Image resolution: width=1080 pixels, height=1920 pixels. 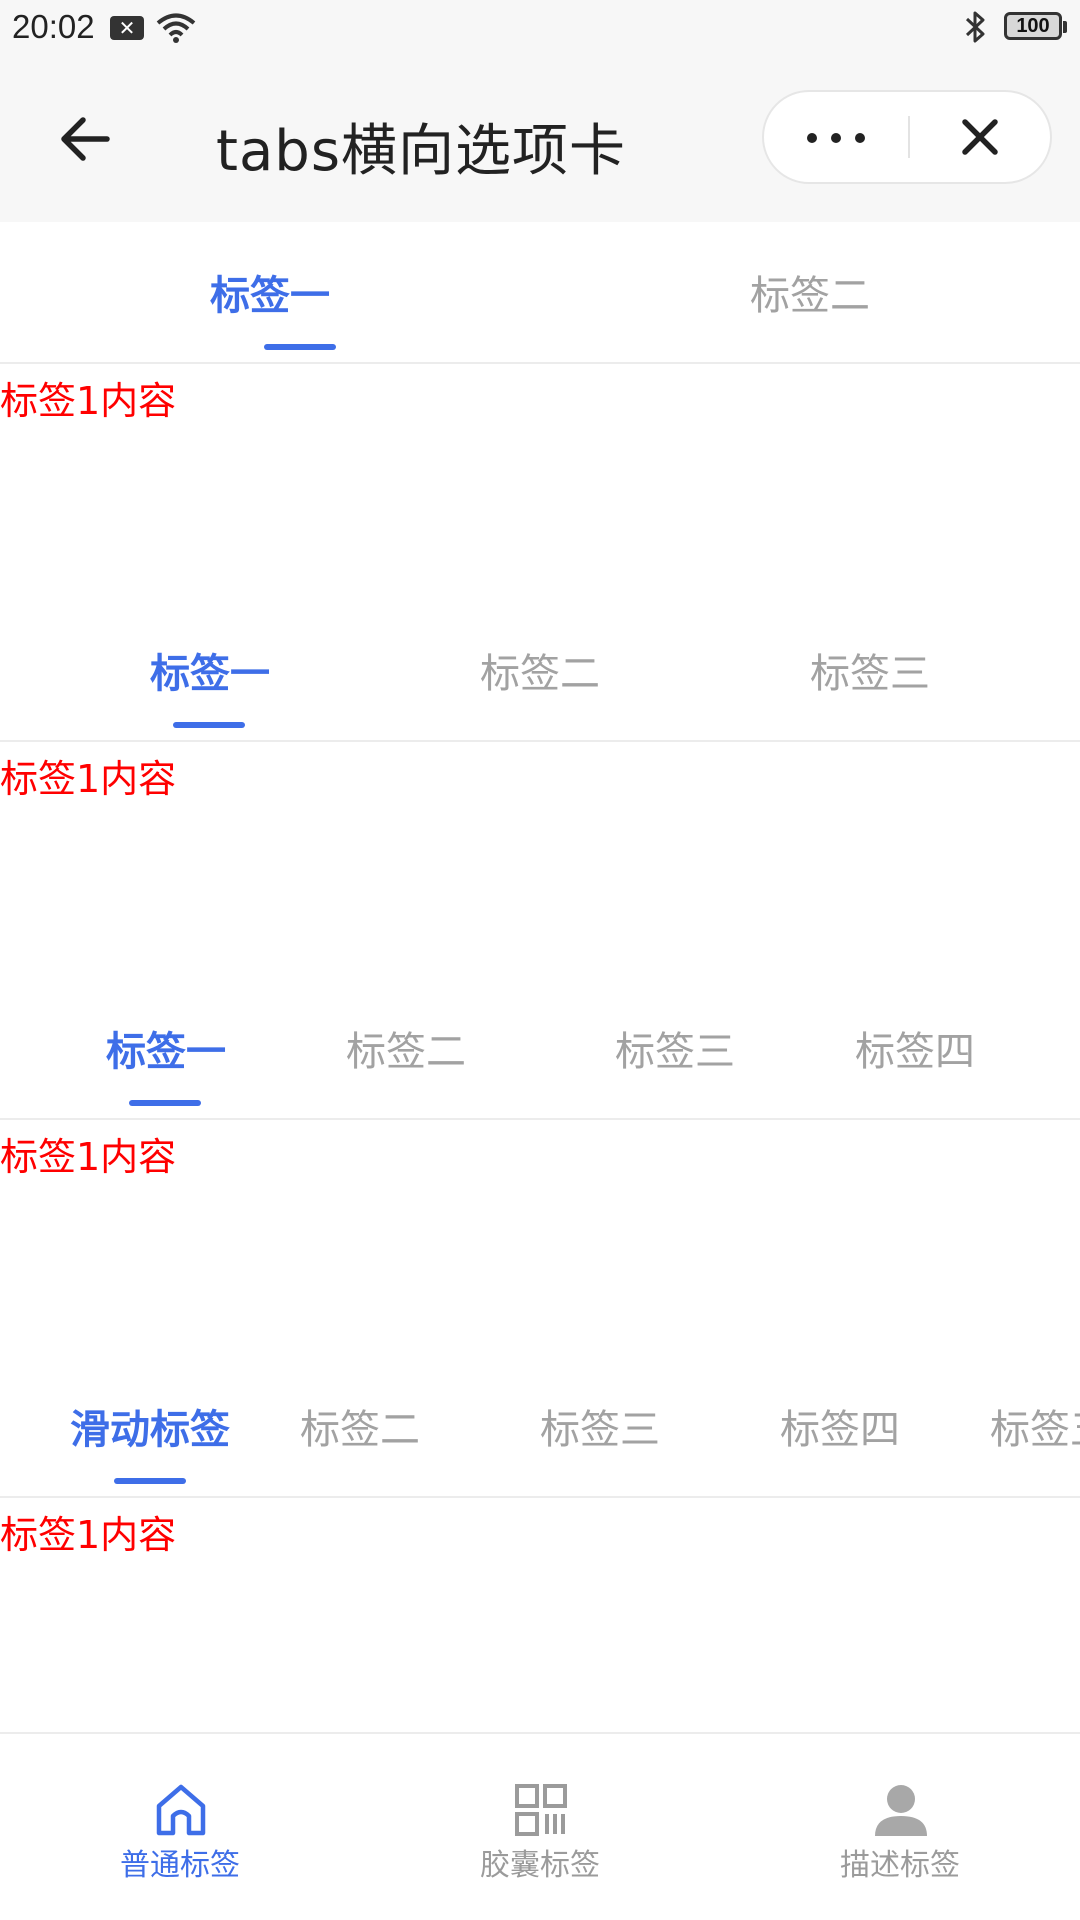 I want to click on tabs-two: 标签一 标签二, so click(x=540, y=293).